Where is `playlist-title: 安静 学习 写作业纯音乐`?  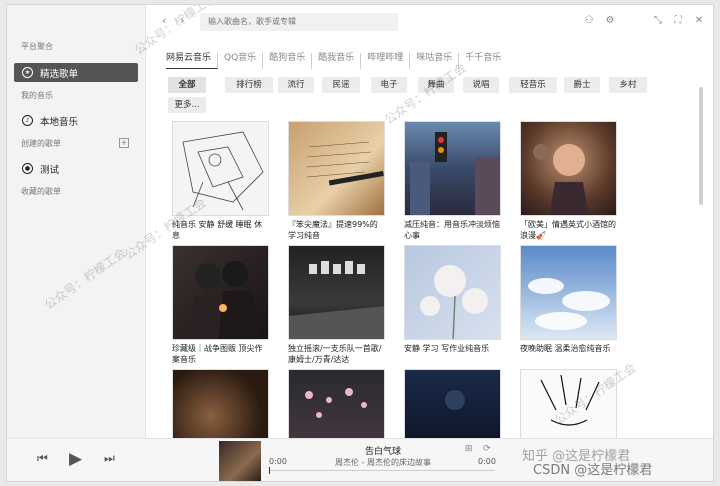
playlist-title: 安静 学习 写作业纯音乐 is located at coordinates (447, 348).